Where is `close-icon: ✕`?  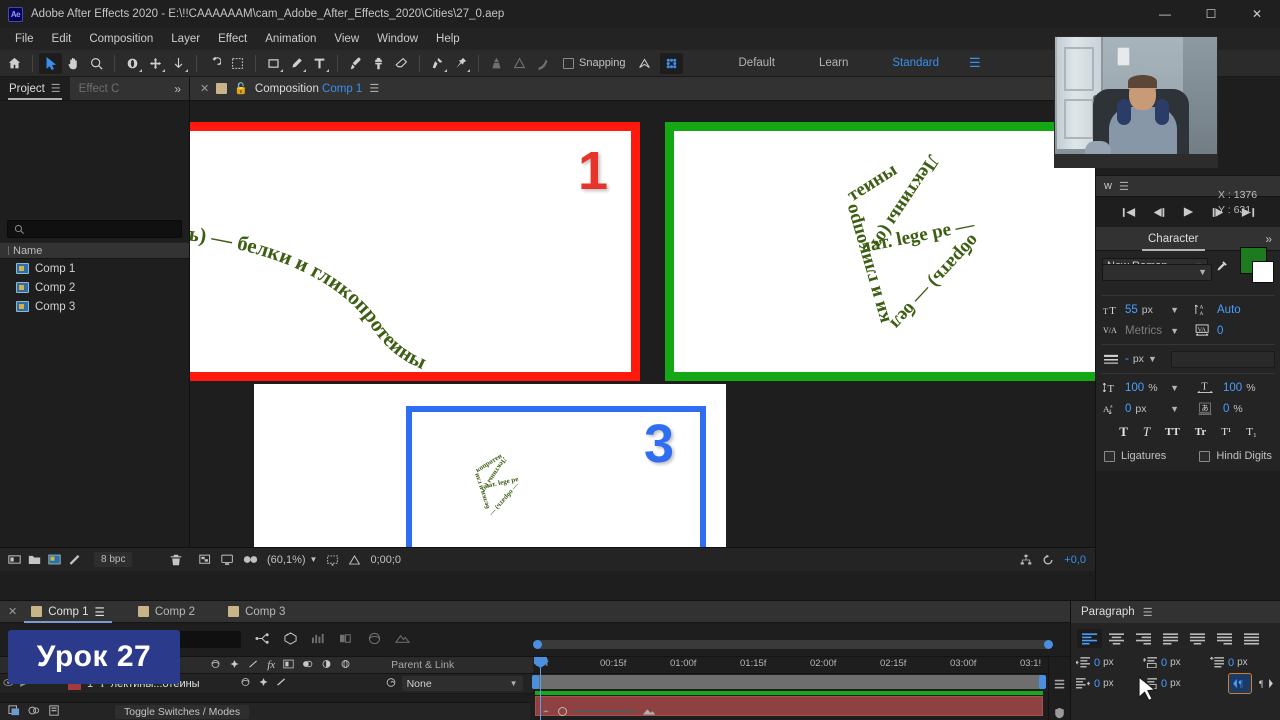 close-icon: ✕ is located at coordinates (204, 88).